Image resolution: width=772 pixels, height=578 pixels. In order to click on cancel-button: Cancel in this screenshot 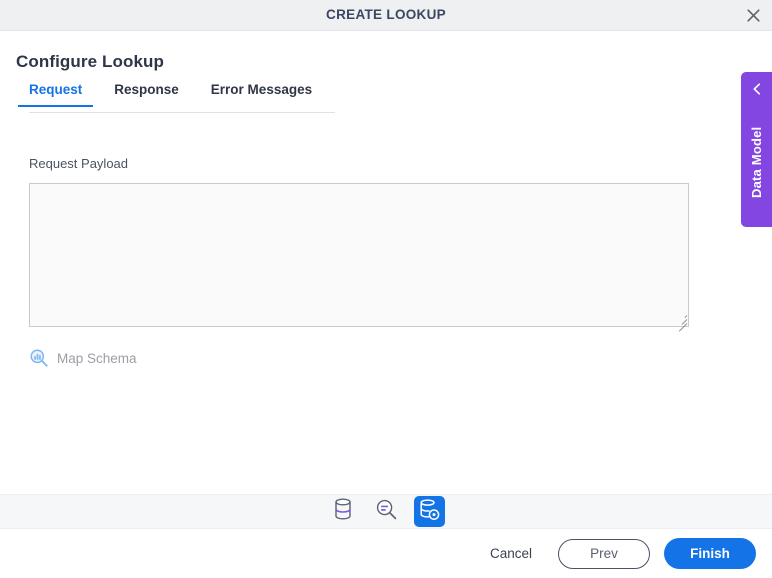, I will do `click(511, 553)`.